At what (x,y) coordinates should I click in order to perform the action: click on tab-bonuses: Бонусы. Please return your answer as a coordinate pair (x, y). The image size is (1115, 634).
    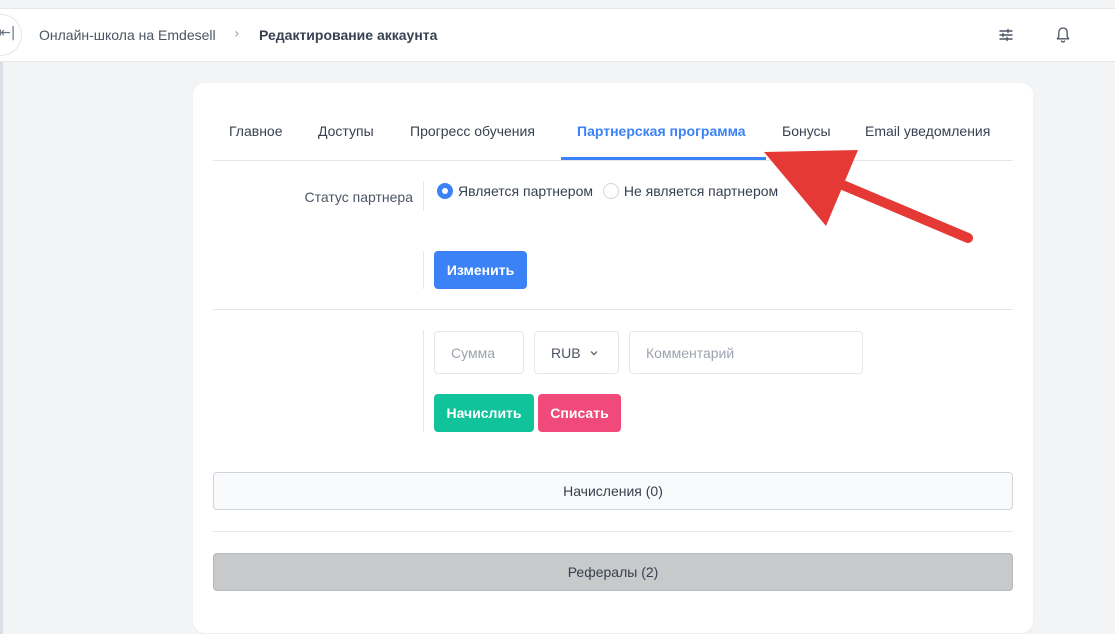
    Looking at the image, I should click on (806, 131).